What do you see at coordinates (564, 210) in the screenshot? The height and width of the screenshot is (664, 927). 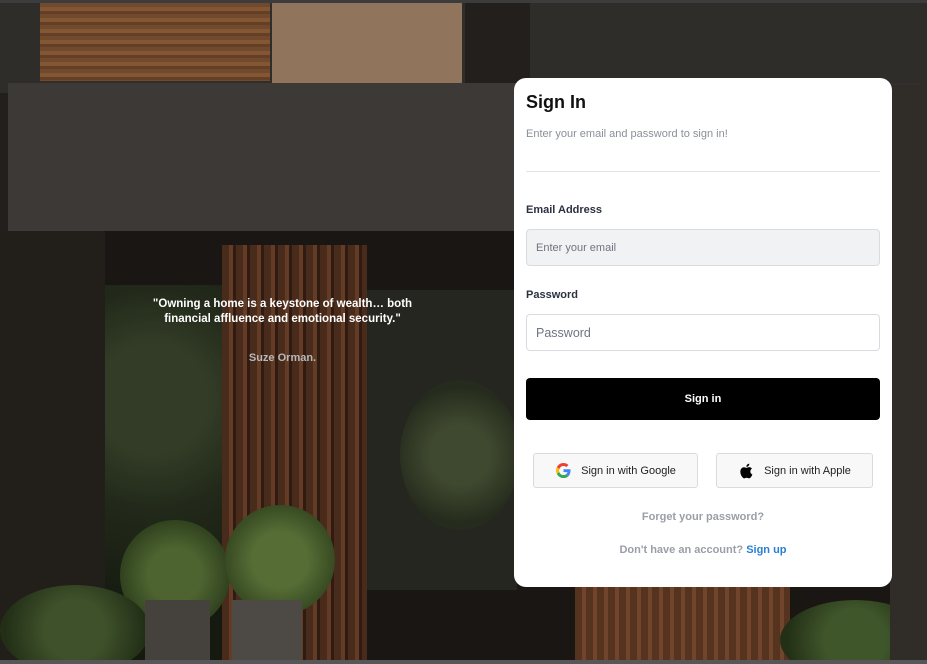 I see `email-label: Email Address` at bounding box center [564, 210].